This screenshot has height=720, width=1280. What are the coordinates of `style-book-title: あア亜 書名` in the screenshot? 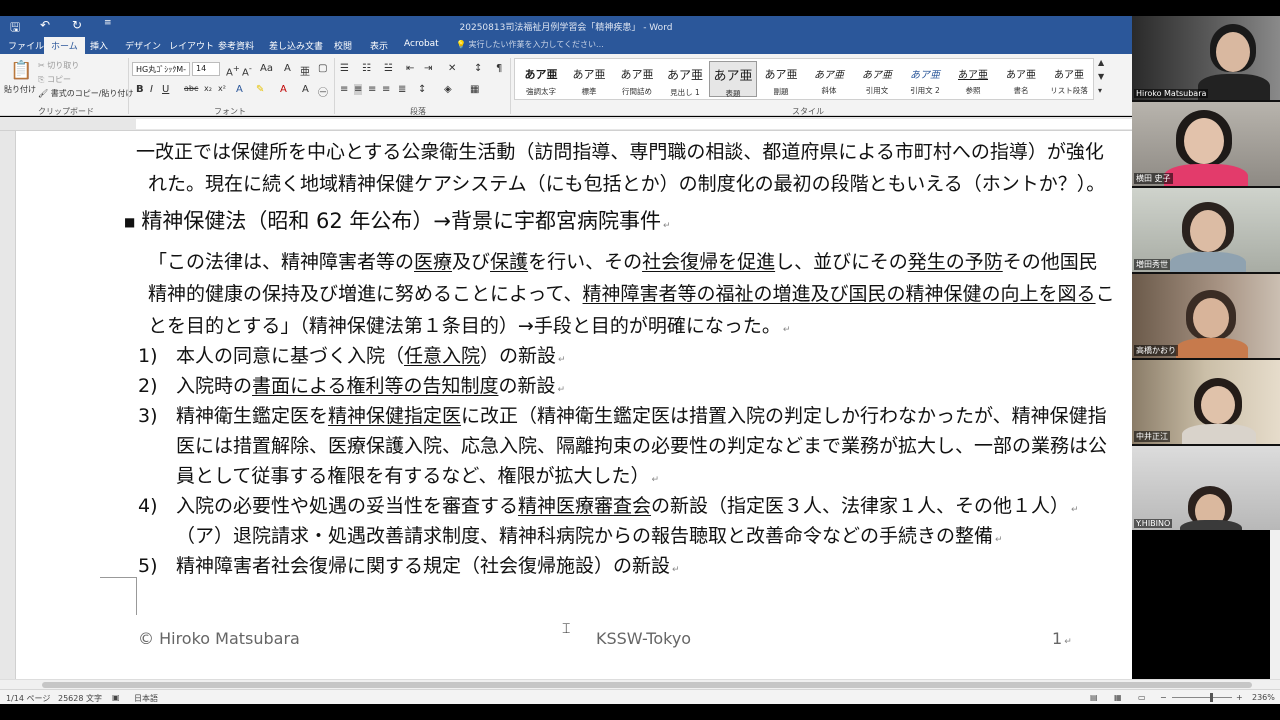 It's located at (1021, 79).